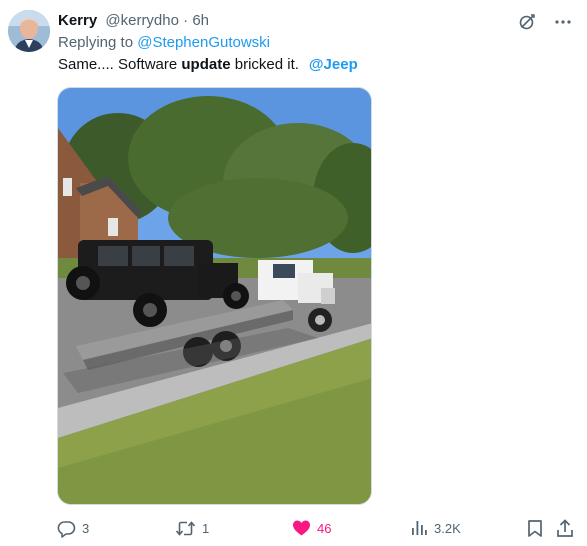 Image resolution: width=587 pixels, height=546 pixels. I want to click on bookmark-button, so click(535, 528).